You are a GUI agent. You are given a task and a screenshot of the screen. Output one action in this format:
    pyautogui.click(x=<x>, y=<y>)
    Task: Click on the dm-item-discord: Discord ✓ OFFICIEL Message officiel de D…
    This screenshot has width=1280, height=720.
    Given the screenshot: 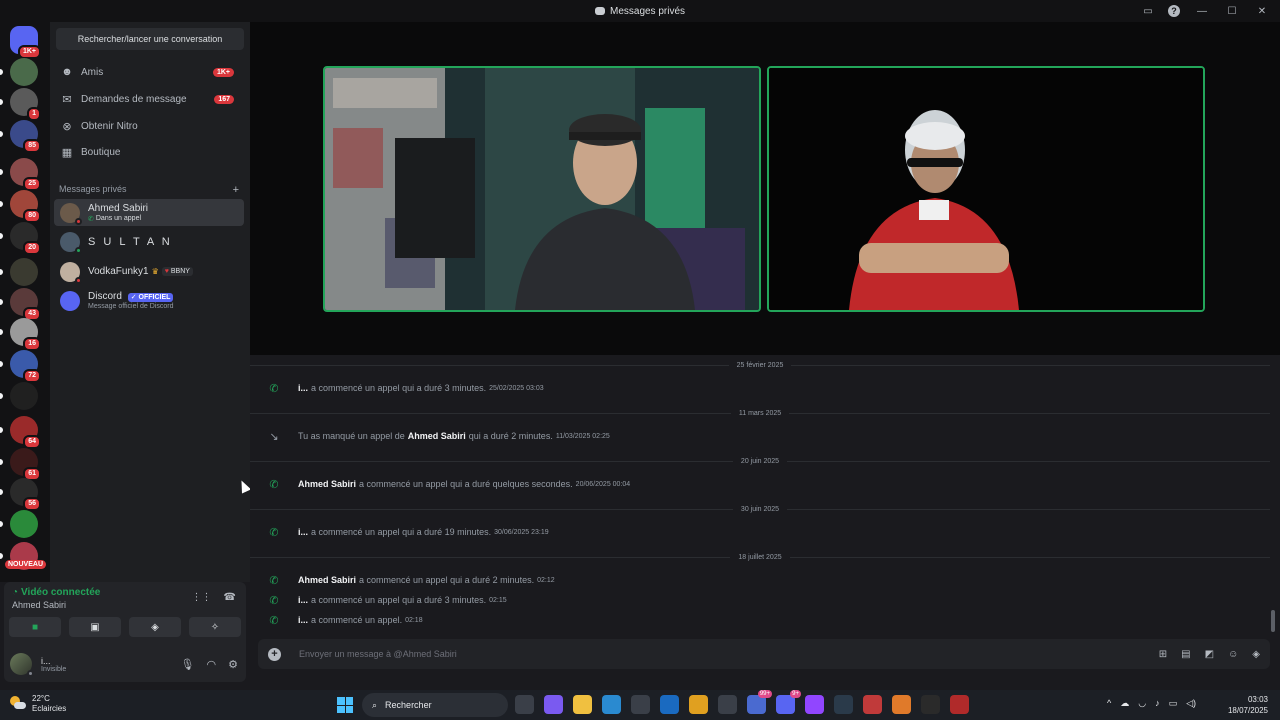 What is the action you would take?
    pyautogui.click(x=149, y=300)
    